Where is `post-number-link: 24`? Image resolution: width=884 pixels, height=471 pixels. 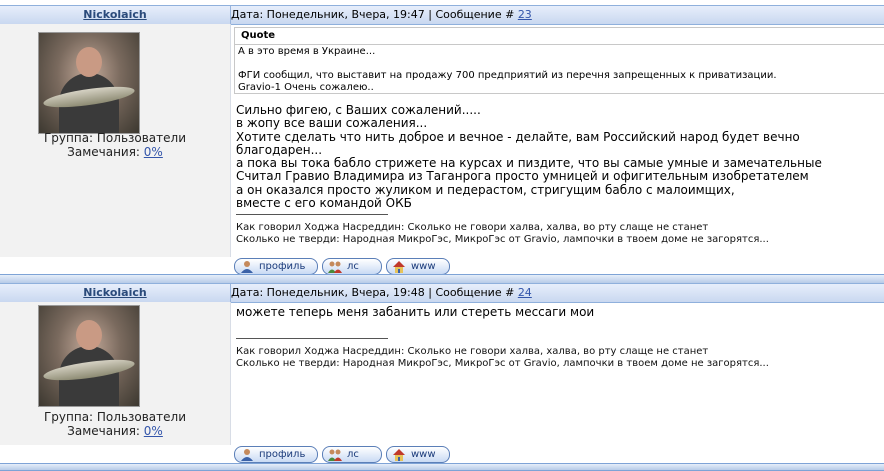 post-number-link: 24 is located at coordinates (525, 292).